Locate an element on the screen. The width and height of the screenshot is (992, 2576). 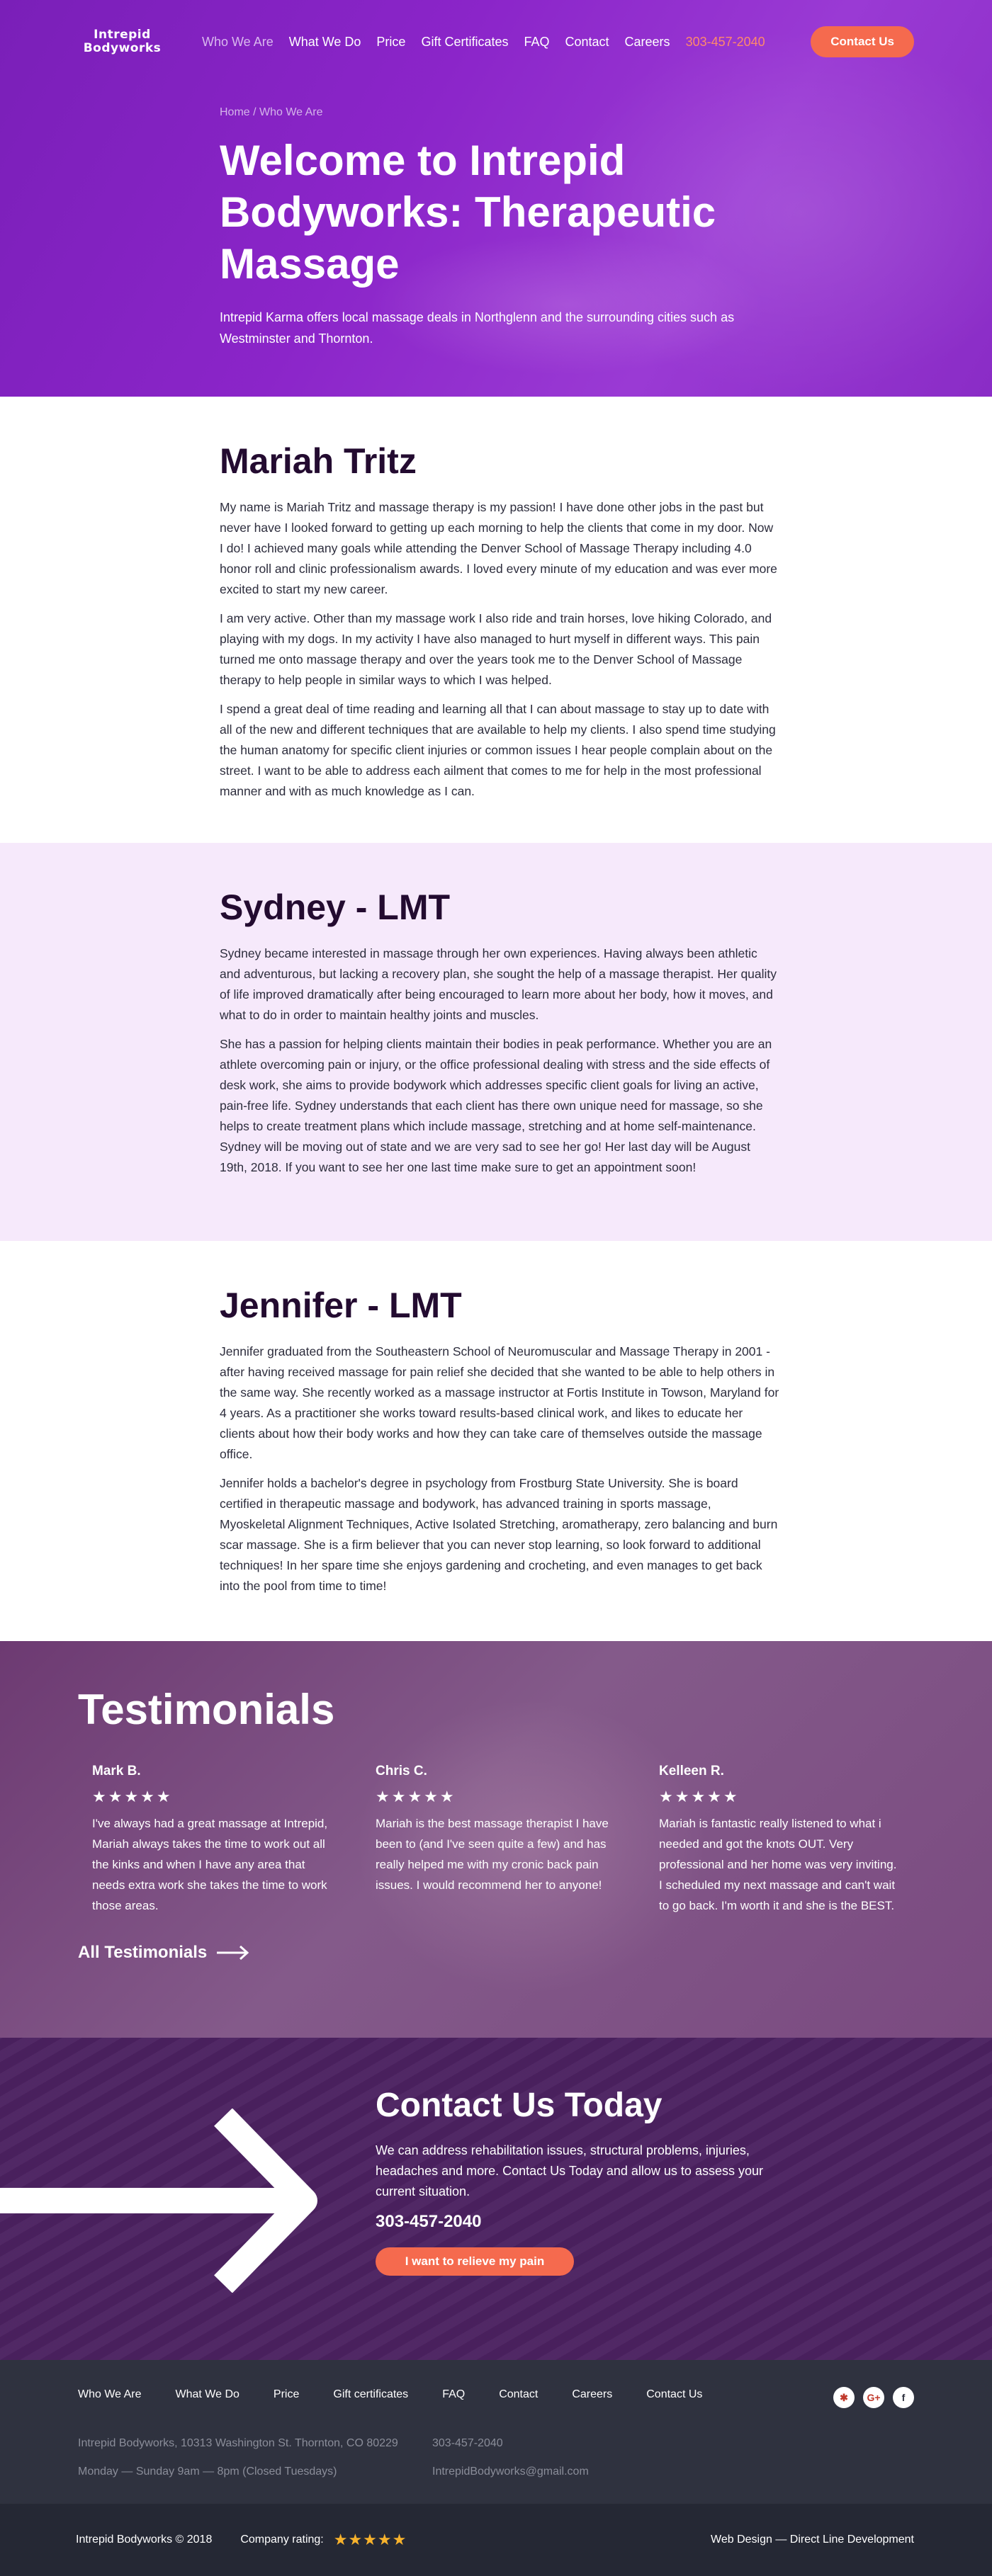
cta-phone: 303-457-2040 is located at coordinates (574, 2222).